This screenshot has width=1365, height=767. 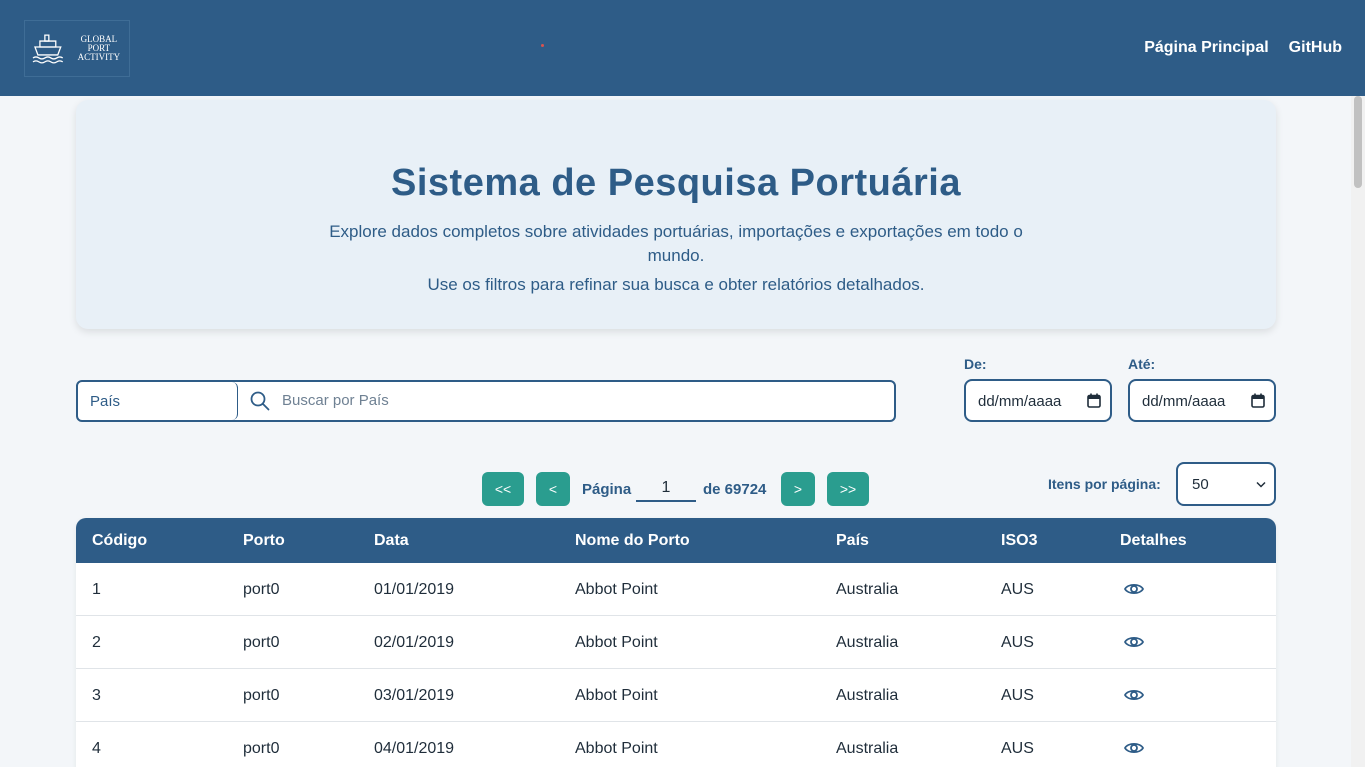 What do you see at coordinates (666, 489) in the screenshot?
I see `page-number-input: 1` at bounding box center [666, 489].